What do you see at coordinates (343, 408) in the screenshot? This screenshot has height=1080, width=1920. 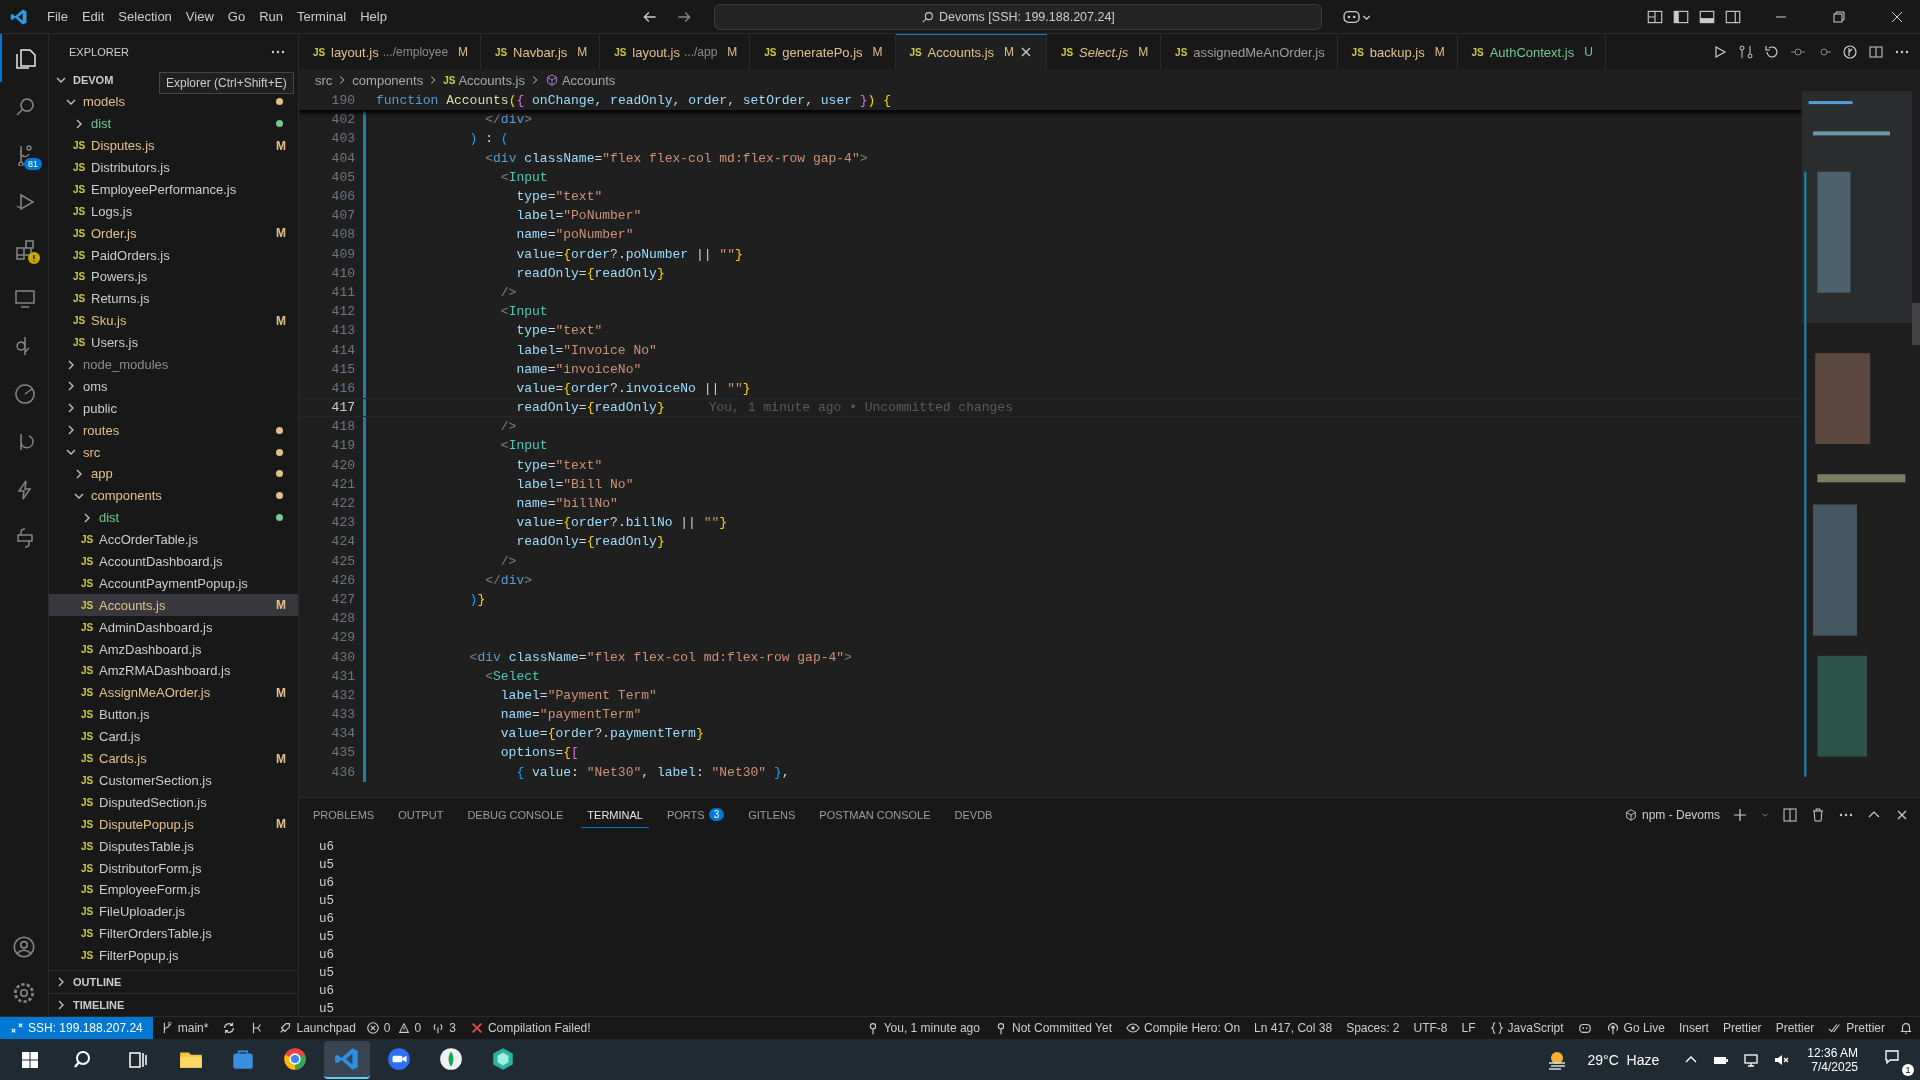 I see `line-number: 417` at bounding box center [343, 408].